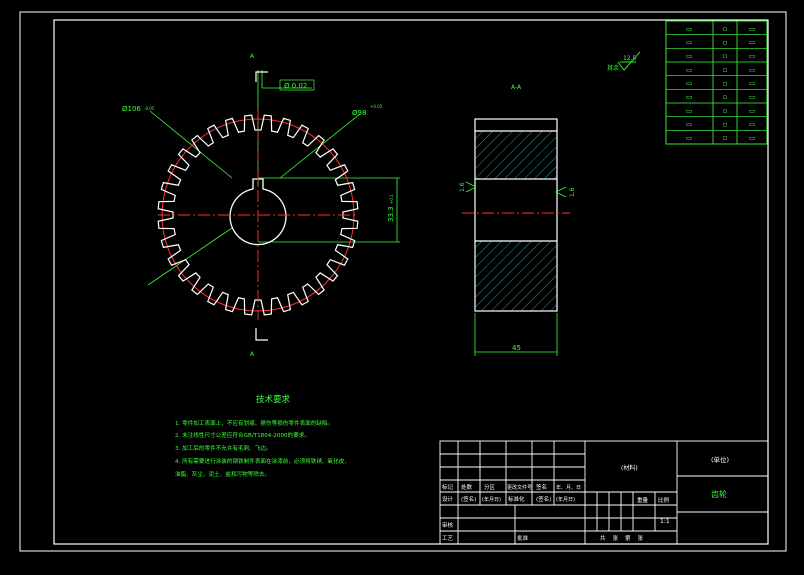 This screenshot has height=575, width=804. I want to click on tb-r1-c3: 分区, so click(490, 487).